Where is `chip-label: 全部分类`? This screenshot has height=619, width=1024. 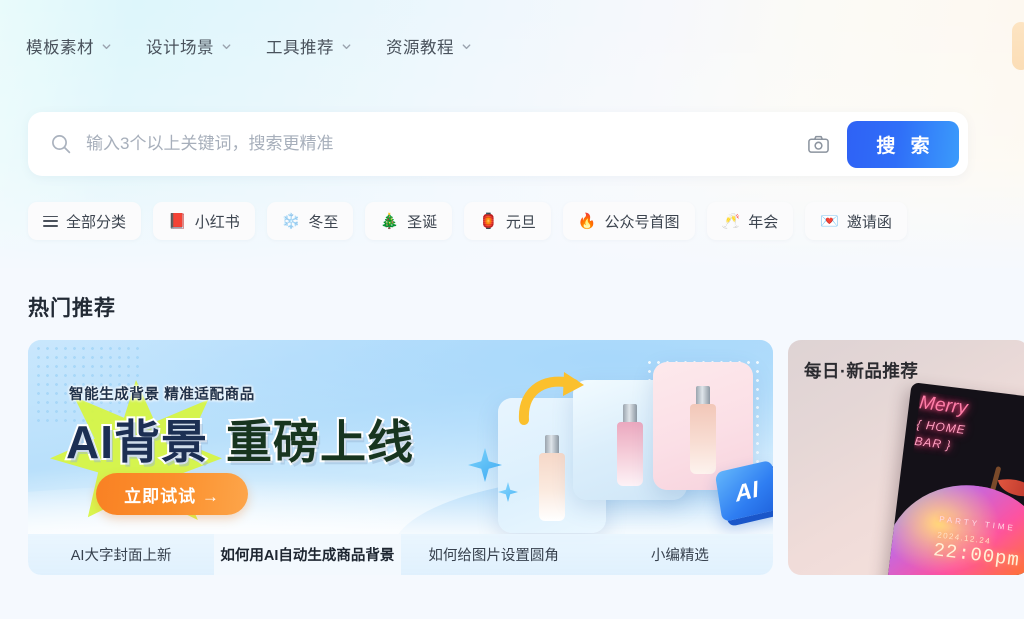 chip-label: 全部分类 is located at coordinates (96, 222).